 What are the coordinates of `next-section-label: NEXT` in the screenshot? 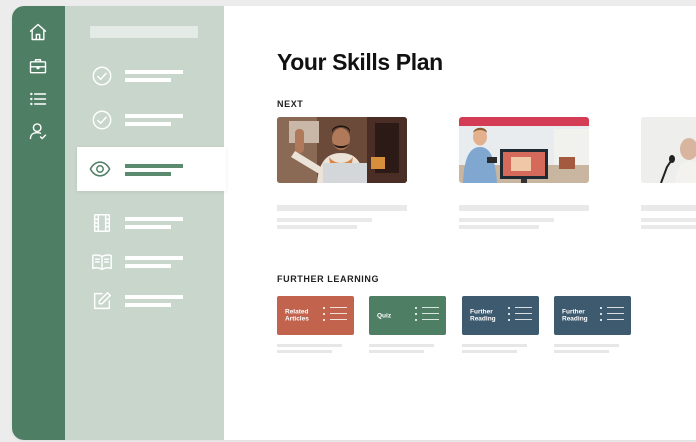 It's located at (290, 104).